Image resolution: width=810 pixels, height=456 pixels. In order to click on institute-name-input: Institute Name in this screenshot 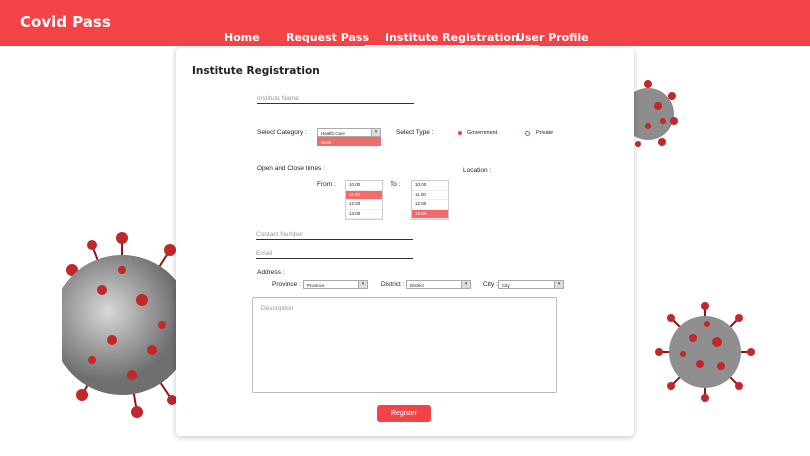, I will do `click(335, 99)`.